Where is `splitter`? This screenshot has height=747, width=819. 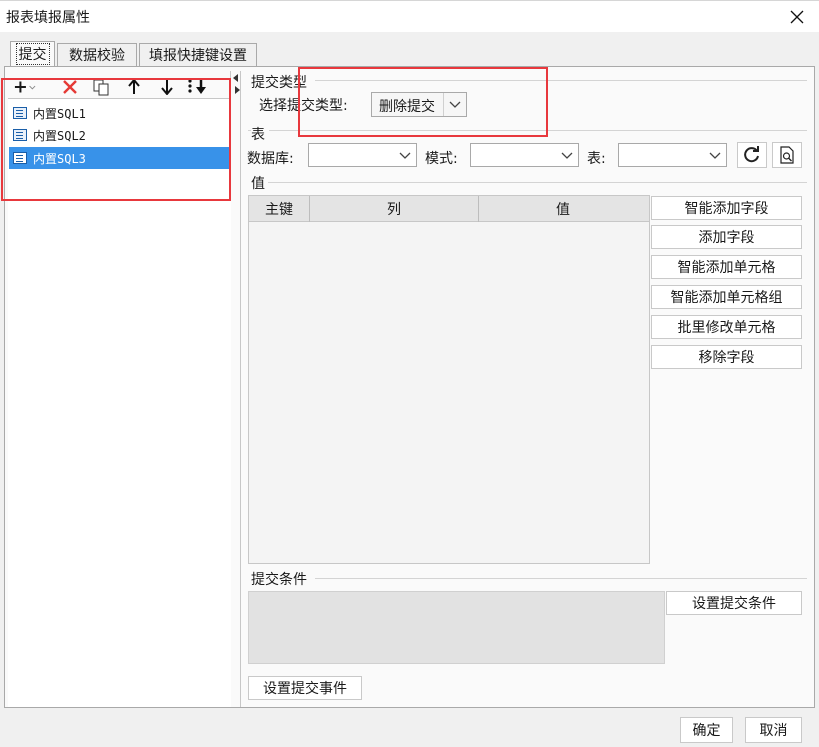 splitter is located at coordinates (240, 389).